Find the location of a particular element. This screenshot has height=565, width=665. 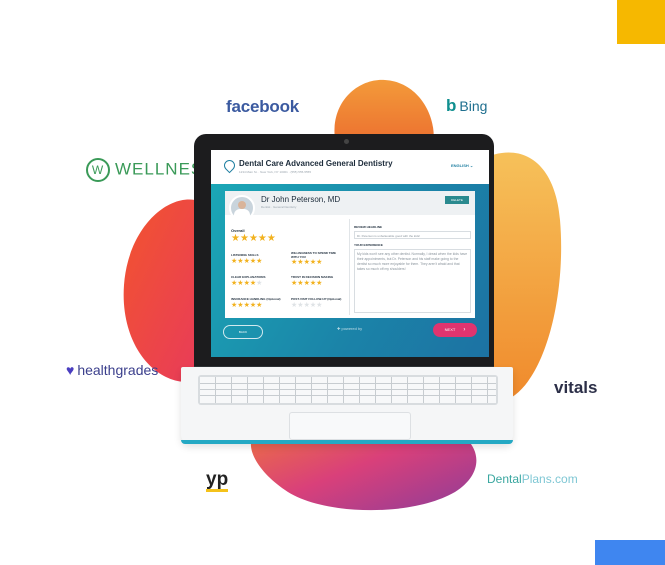

avatar is located at coordinates (242, 208).